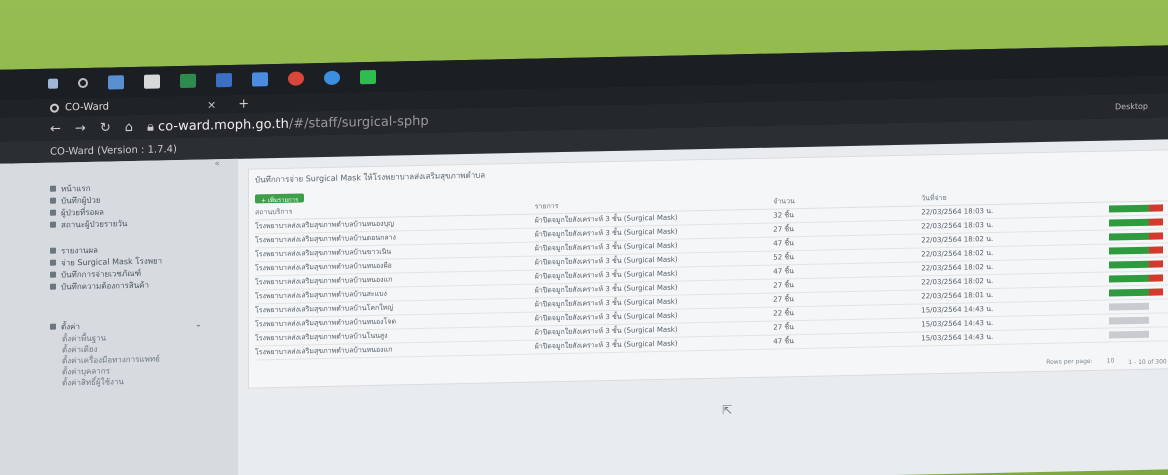  Describe the element at coordinates (83, 83) in the screenshot. I see `search-icon` at that location.